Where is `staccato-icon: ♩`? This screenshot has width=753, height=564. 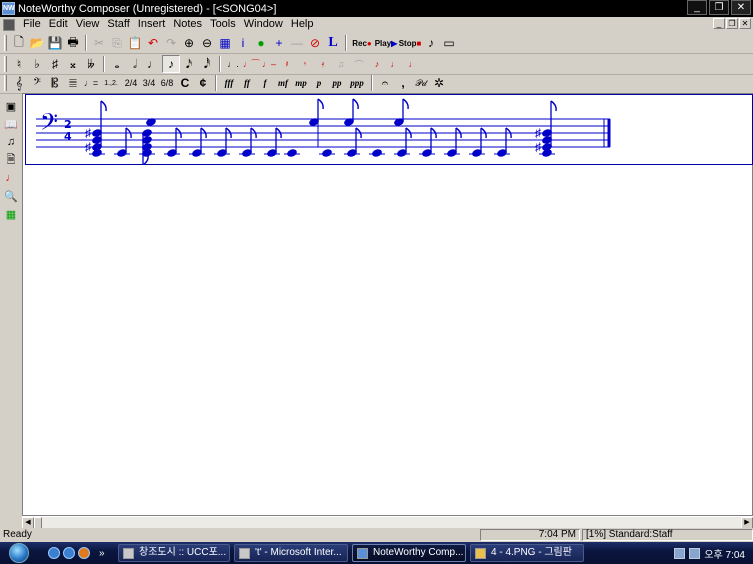 staccato-icon: ♩ is located at coordinates (395, 64).